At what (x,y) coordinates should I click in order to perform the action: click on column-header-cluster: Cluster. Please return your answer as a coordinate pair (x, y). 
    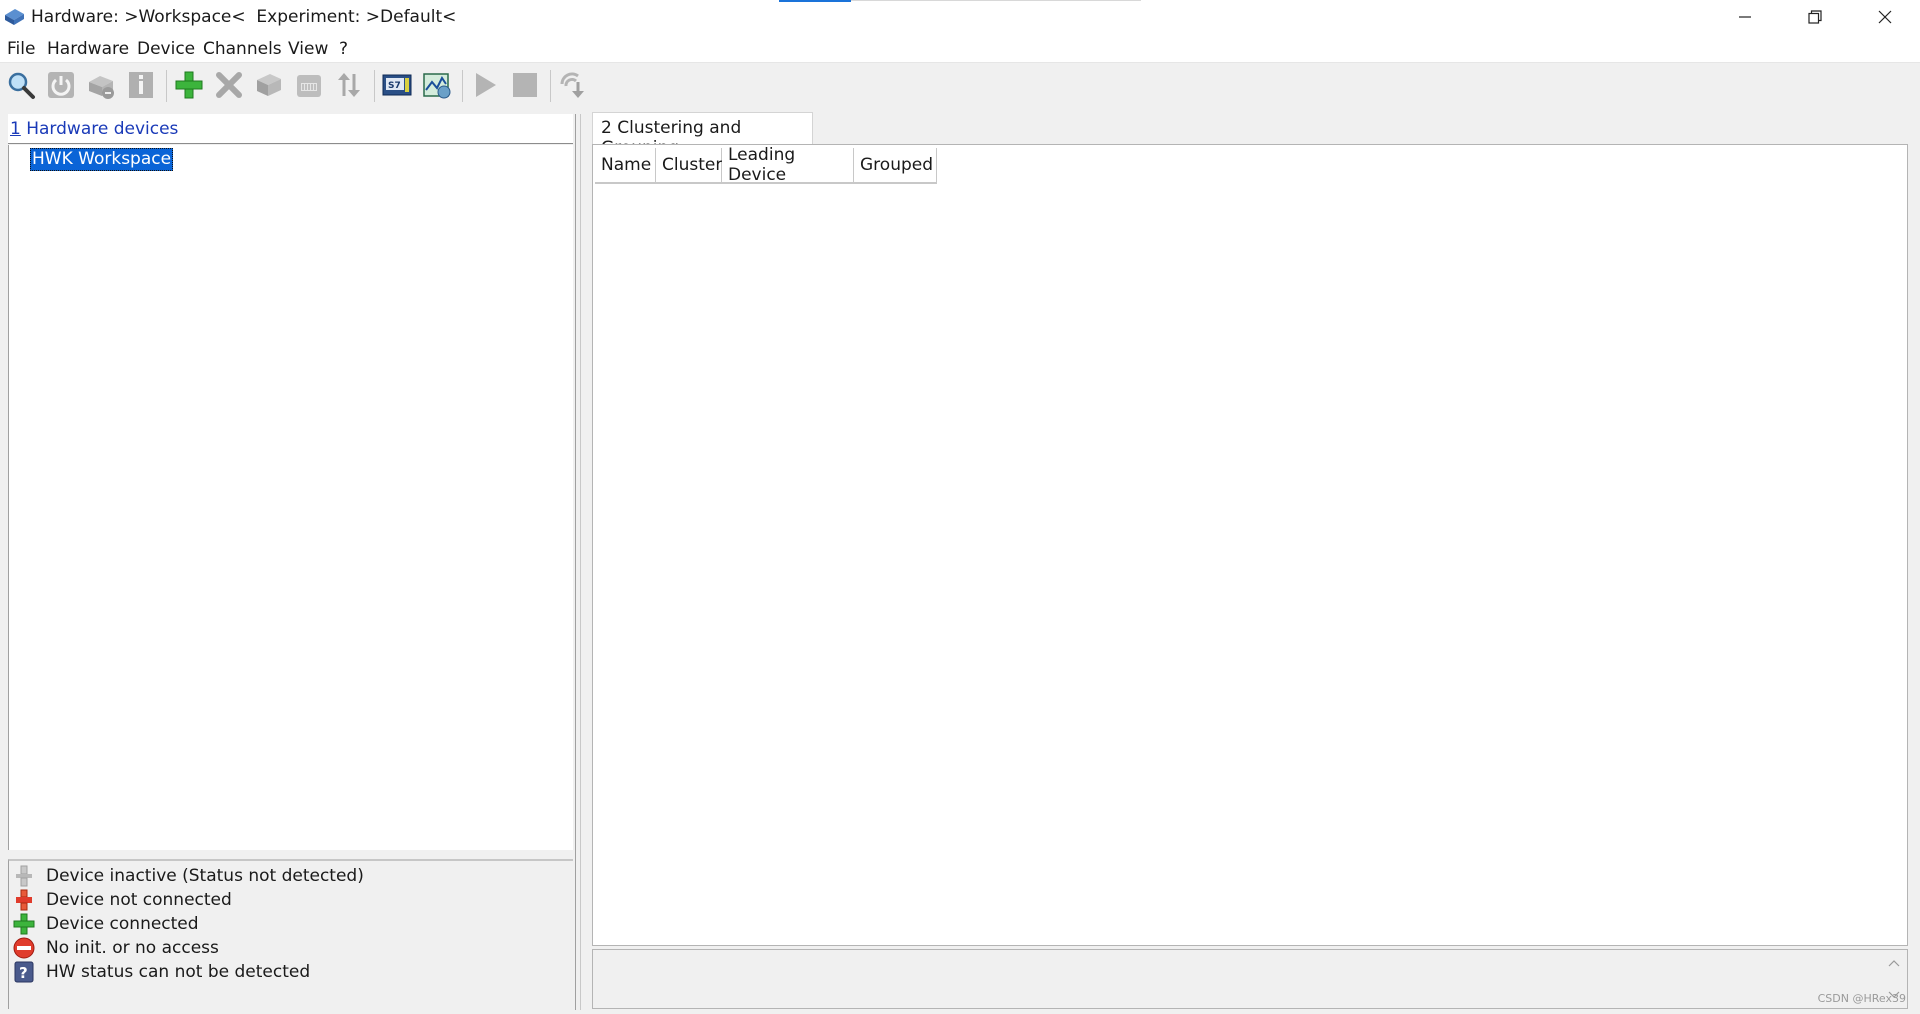
    Looking at the image, I should click on (689, 165).